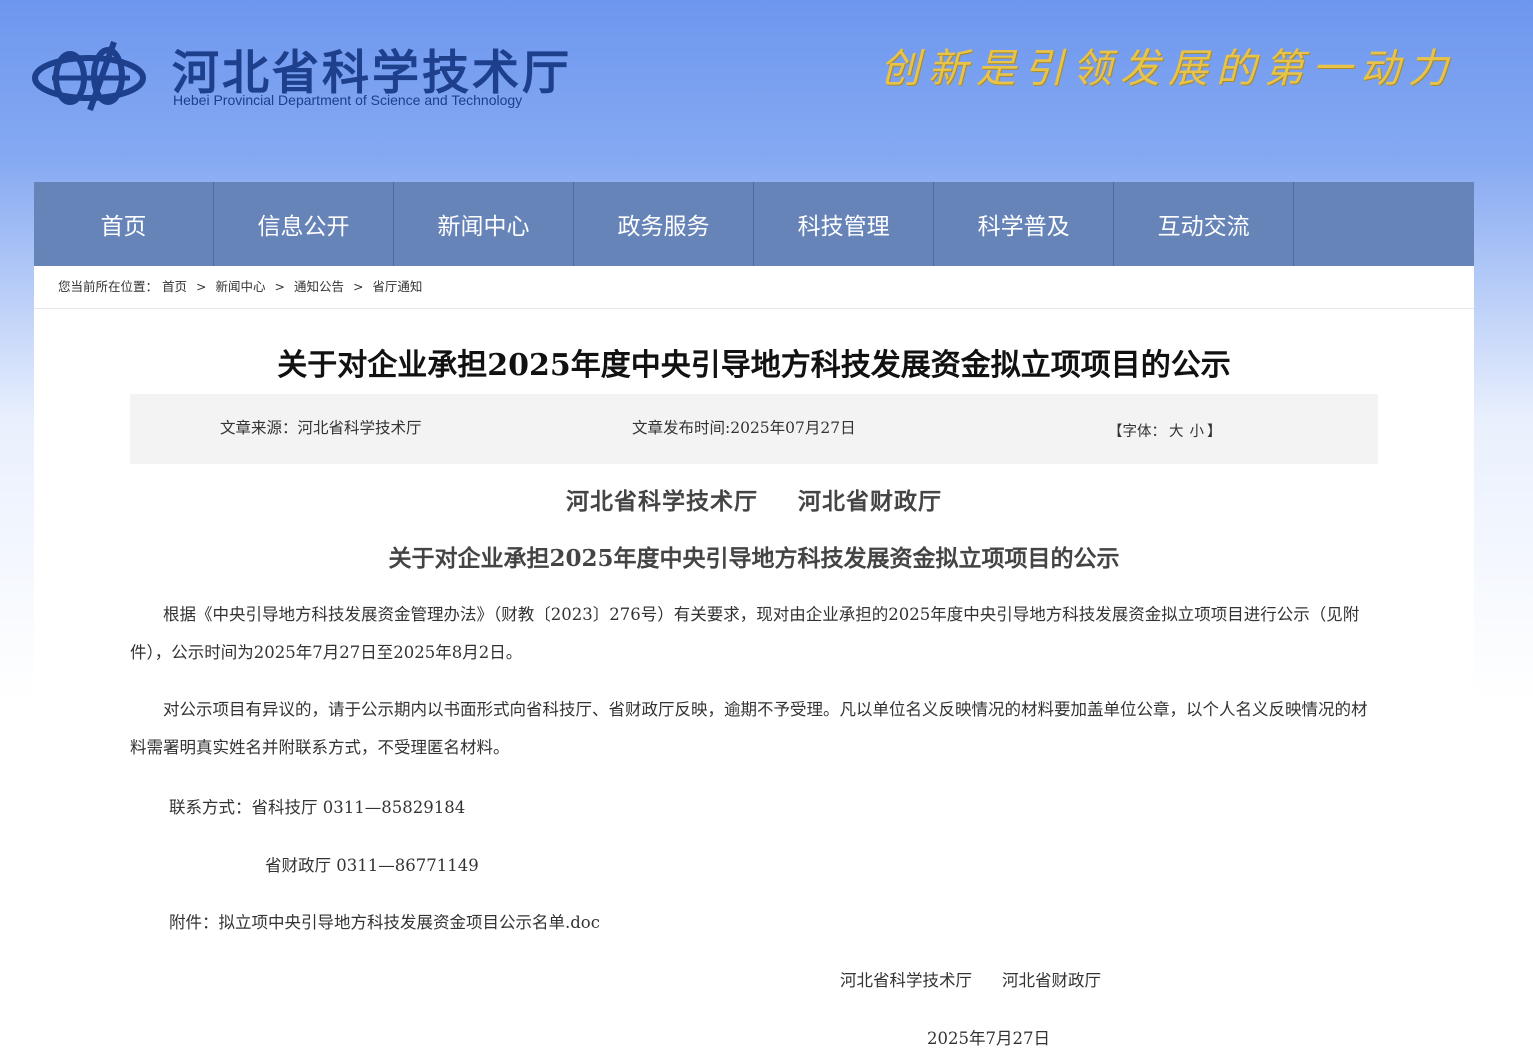  I want to click on department-emblem-icon, so click(89, 75).